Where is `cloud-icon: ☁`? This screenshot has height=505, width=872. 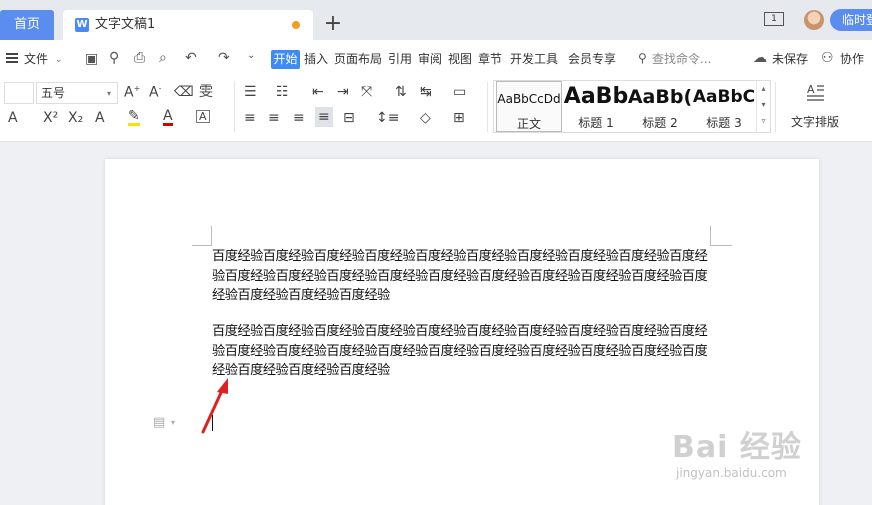 cloud-icon: ☁ is located at coordinates (760, 58).